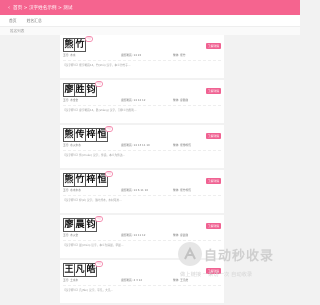 The image size is (320, 305). I want to click on name-meta: 五行: 木金金 康熙笔画: 14 12 12 繁体: 廖勝鈞, so click(142, 100).